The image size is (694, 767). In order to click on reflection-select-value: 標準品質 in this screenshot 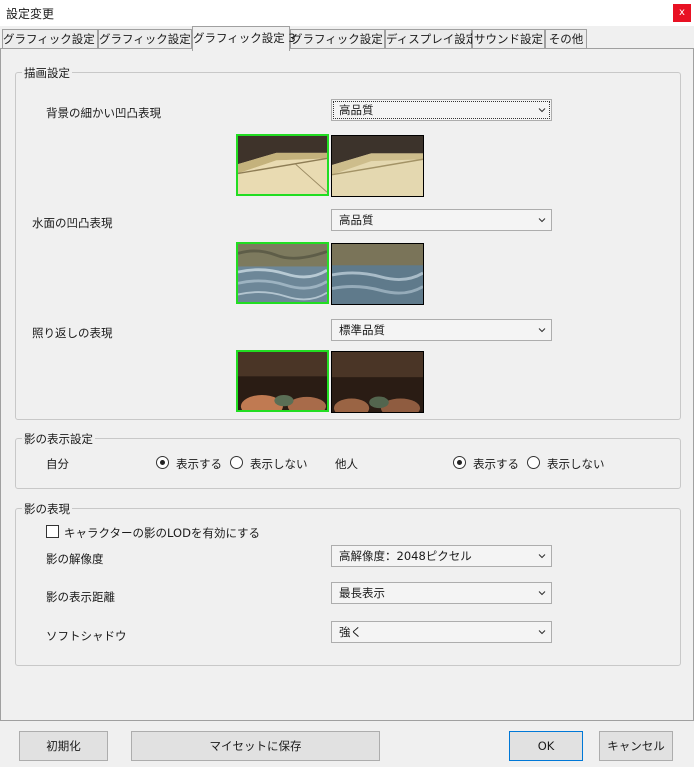, I will do `click(362, 330)`.